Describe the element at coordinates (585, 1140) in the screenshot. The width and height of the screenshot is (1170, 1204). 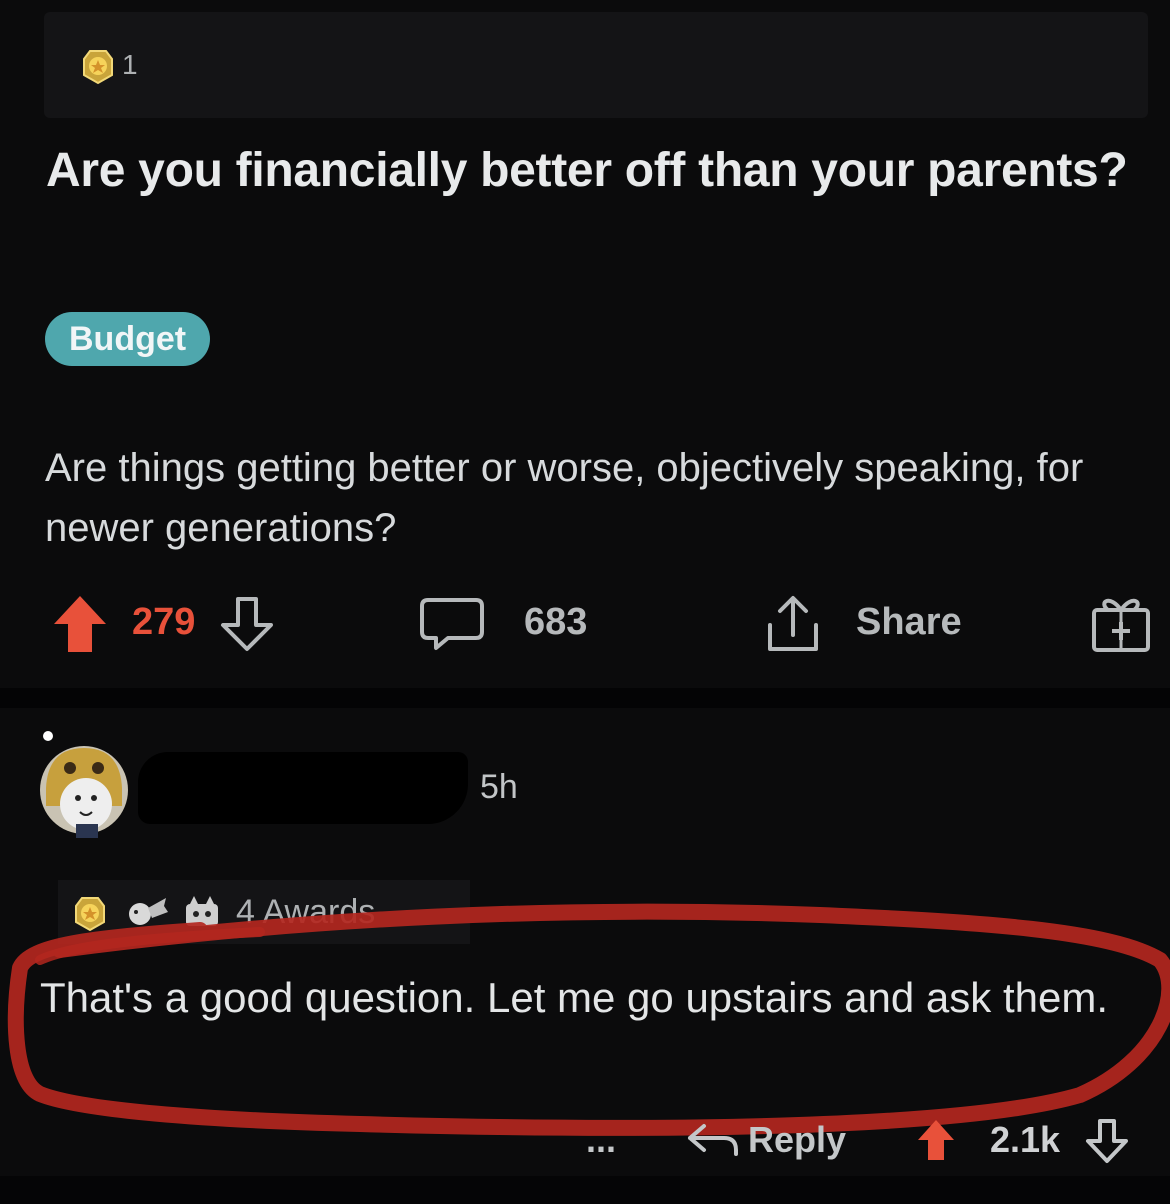
I see `comment-action-bar: ... Reply 2.1k` at that location.